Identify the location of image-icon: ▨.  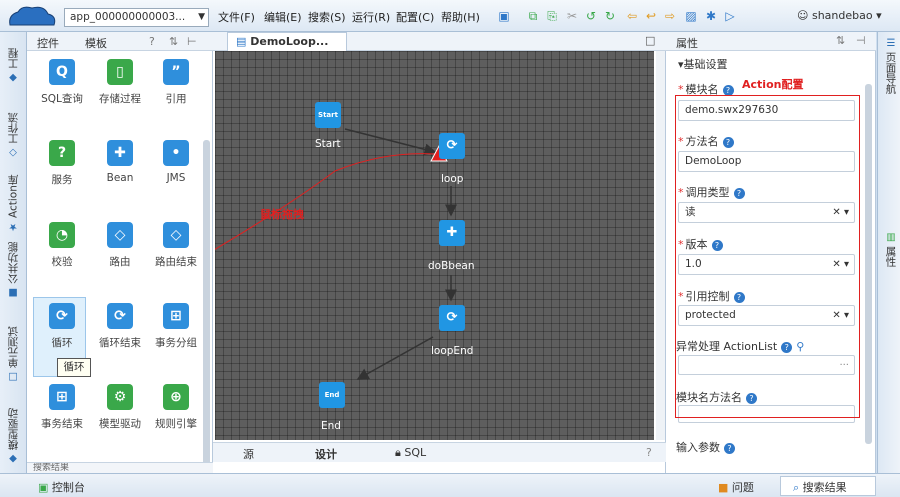
(691, 16).